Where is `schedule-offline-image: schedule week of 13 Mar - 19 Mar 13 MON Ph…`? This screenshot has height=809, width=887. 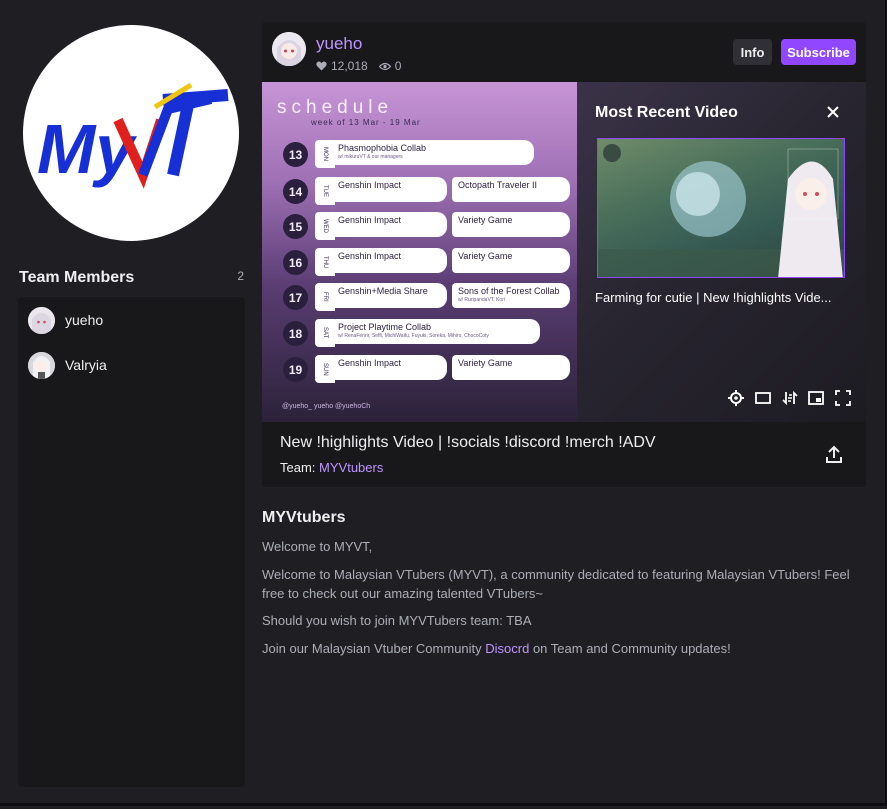
schedule-offline-image: schedule week of 13 Mar - 19 Mar 13 MON Ph… is located at coordinates (419, 252).